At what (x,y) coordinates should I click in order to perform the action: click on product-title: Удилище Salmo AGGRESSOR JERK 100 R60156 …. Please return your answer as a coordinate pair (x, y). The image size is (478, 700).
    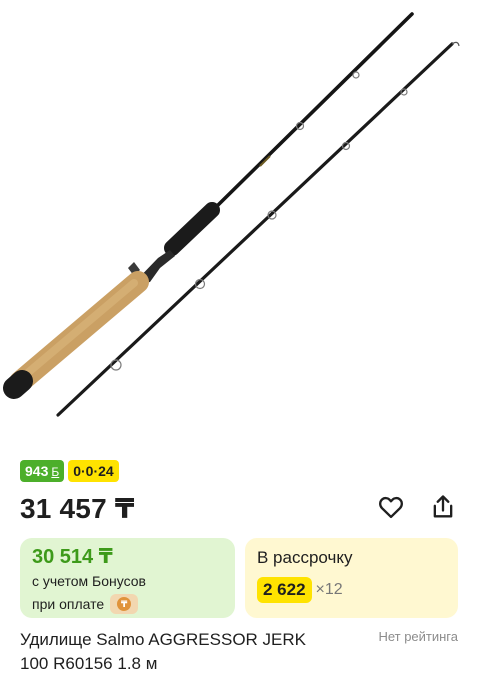
    Looking at the image, I should click on (185, 652).